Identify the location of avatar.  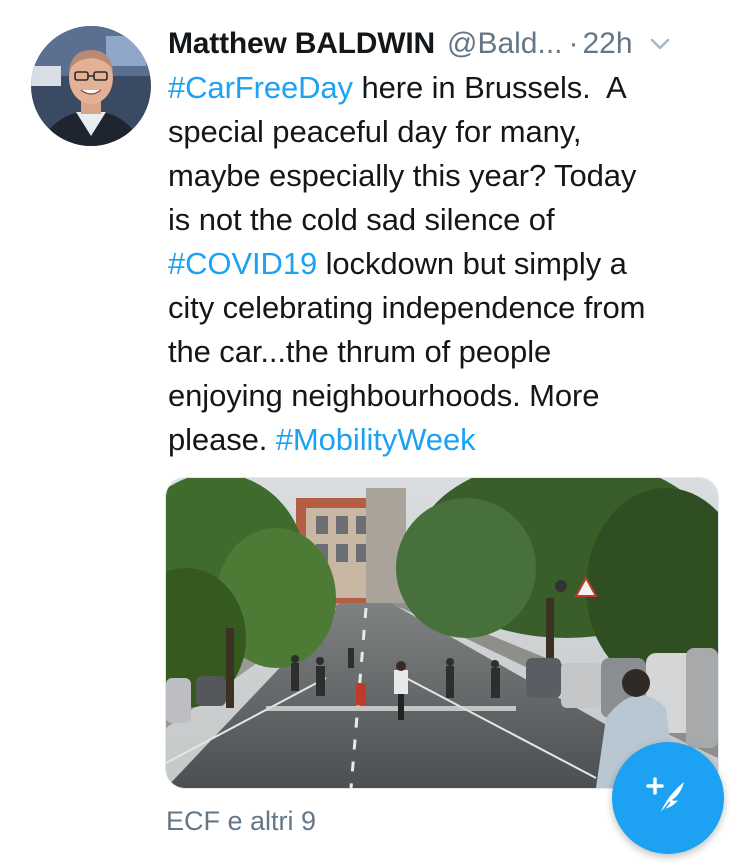
(91, 86).